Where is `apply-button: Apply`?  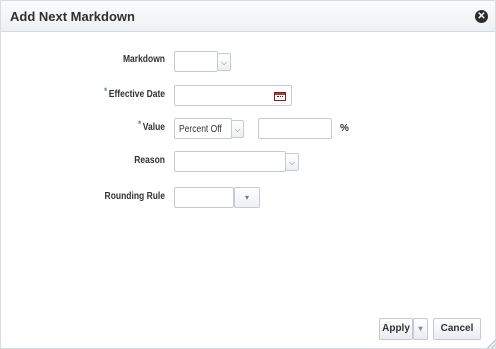 apply-button: Apply is located at coordinates (396, 329).